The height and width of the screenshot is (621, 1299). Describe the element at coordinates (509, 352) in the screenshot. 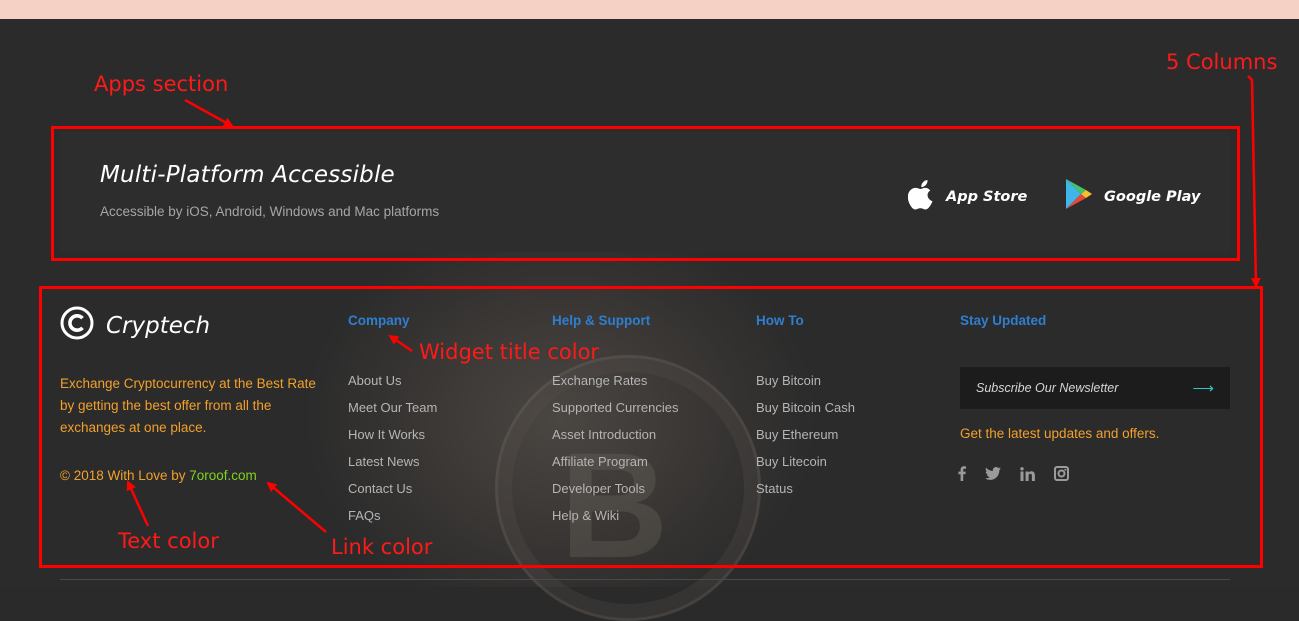

I see `annotation-widget-title-color: Widget title color` at that location.